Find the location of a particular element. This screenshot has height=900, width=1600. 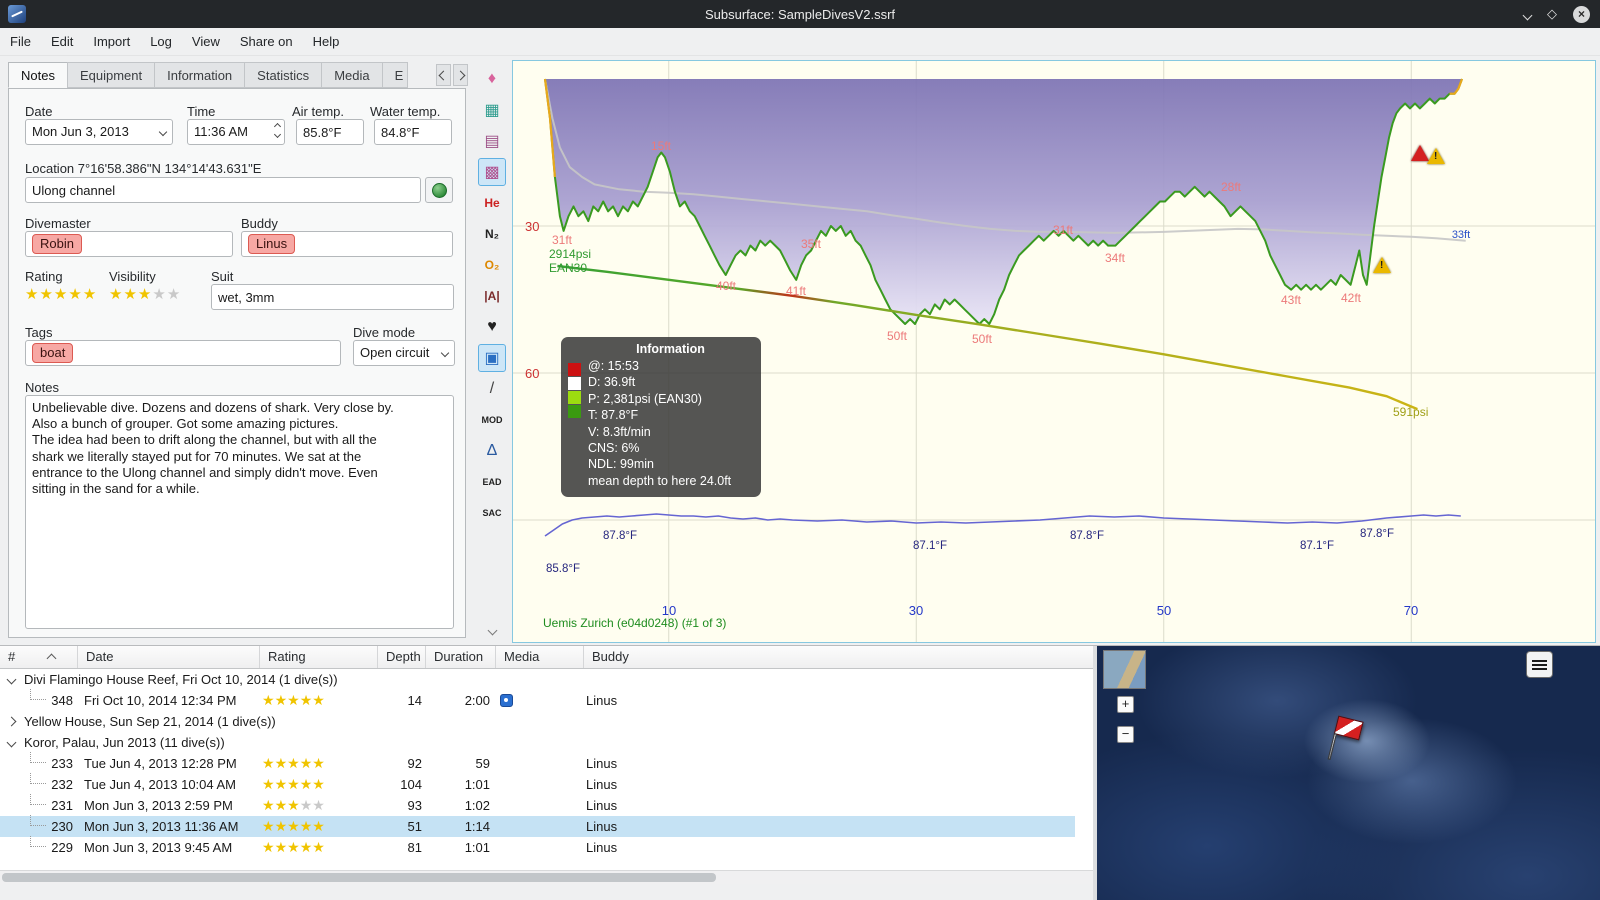

maximize-icon: ◇ is located at coordinates (1552, 14).